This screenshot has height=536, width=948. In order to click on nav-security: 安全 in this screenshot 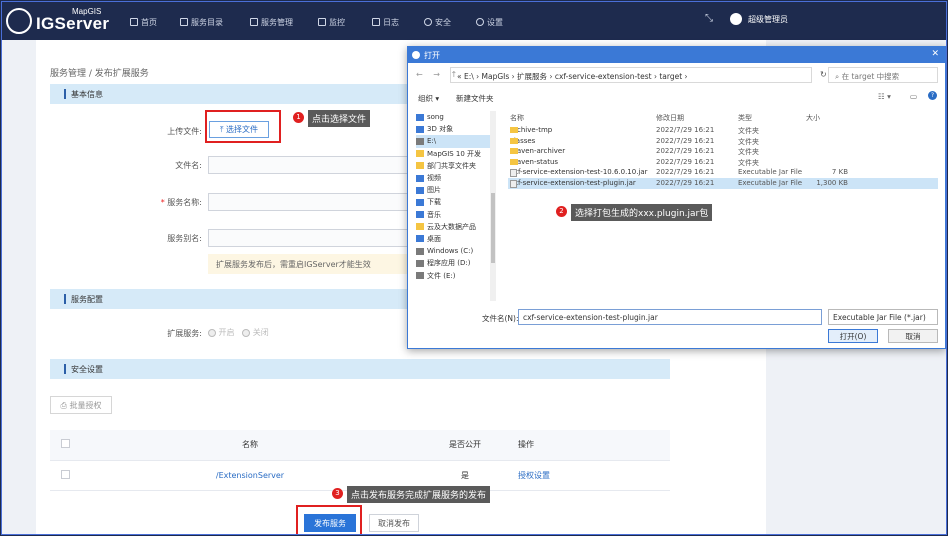, I will do `click(437, 22)`.